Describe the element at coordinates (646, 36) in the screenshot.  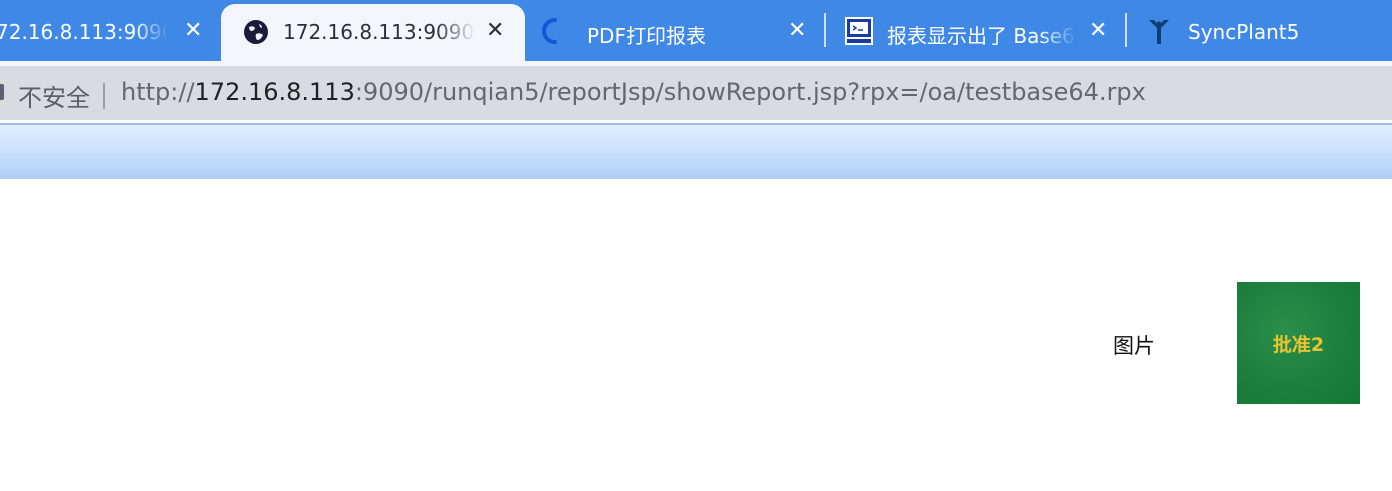
I see `tab-title: PDF打印报表` at that location.